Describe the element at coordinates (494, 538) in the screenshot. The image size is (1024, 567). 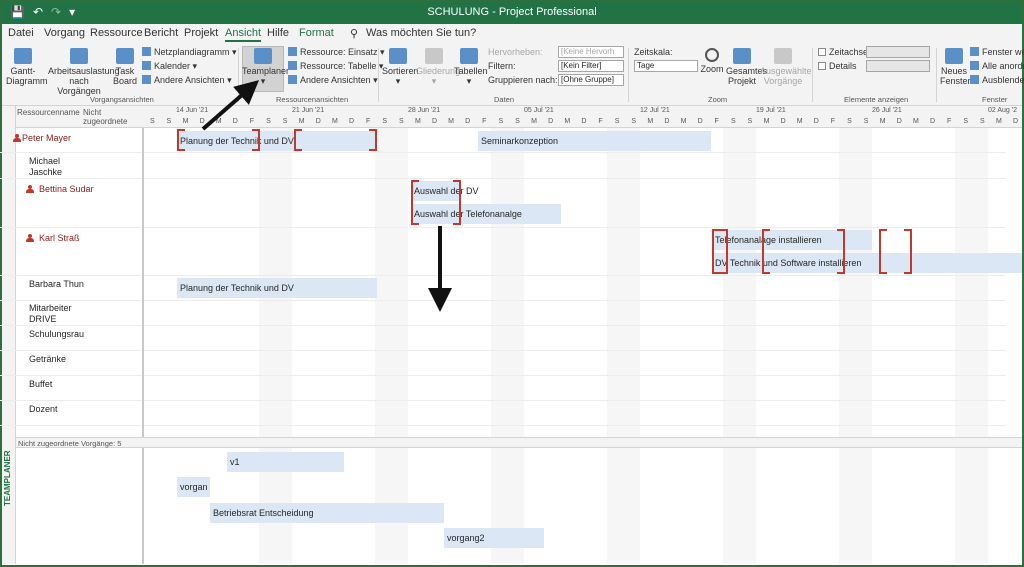
I see `unassigned-task-bar: vorgang2` at that location.